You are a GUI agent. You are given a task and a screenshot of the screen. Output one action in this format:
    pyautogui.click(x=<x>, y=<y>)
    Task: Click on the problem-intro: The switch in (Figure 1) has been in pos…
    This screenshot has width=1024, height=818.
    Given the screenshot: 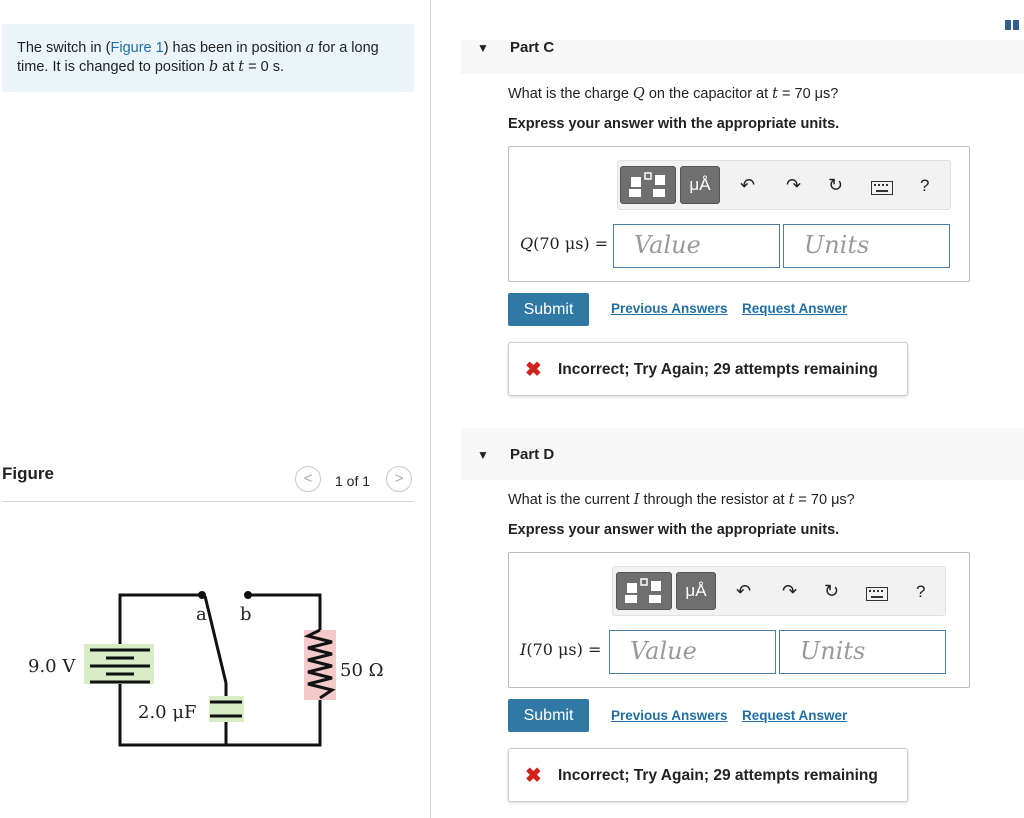 What is the action you would take?
    pyautogui.click(x=208, y=58)
    